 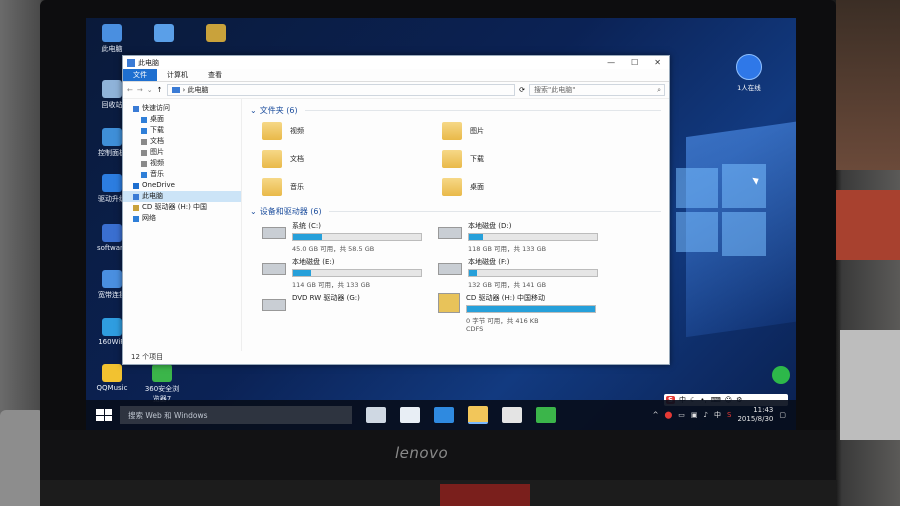 What do you see at coordinates (410, 415) in the screenshot?
I see `fan-app-icon` at bounding box center [410, 415].